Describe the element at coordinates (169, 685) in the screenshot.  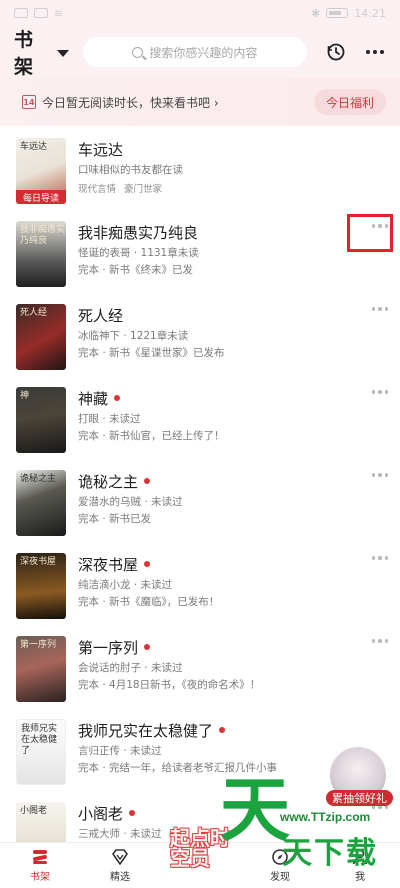
I see `book-update-note: 完本 · 4月18日新书，《夜的命名术》！` at that location.